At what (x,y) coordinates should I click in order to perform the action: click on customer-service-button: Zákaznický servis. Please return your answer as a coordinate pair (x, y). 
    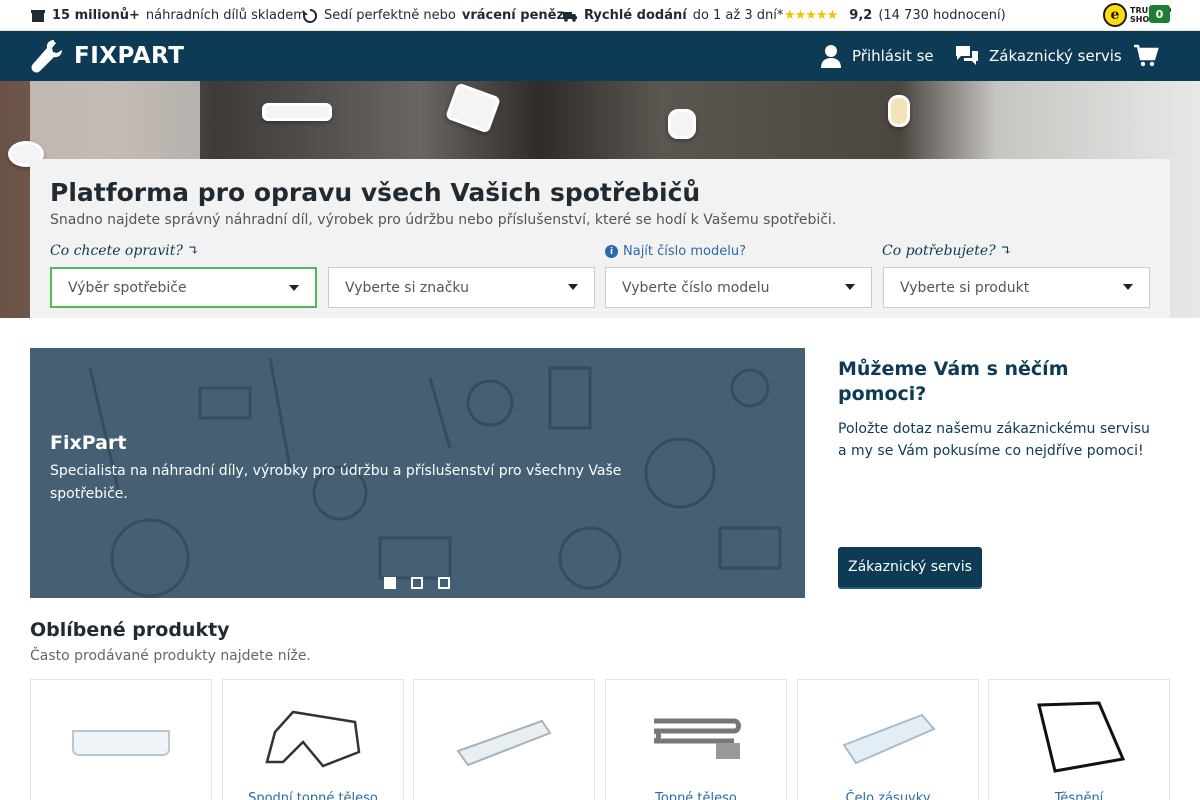
    Looking at the image, I should click on (910, 567).